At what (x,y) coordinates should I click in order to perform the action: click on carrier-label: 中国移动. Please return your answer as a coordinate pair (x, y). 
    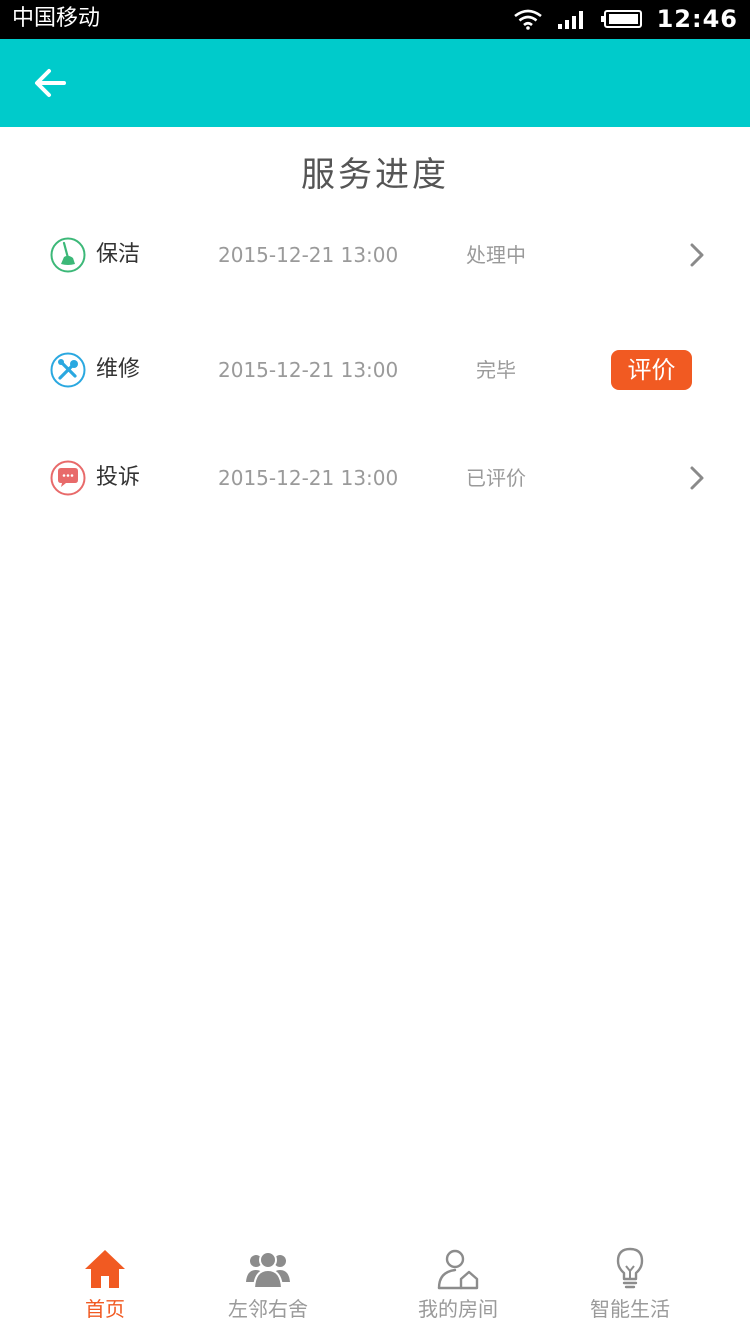
    Looking at the image, I should click on (56, 18).